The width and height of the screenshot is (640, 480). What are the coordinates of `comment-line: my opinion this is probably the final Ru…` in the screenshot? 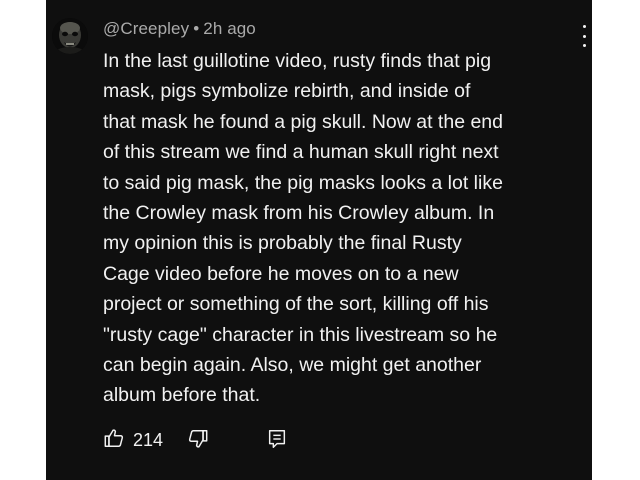 It's located at (282, 243).